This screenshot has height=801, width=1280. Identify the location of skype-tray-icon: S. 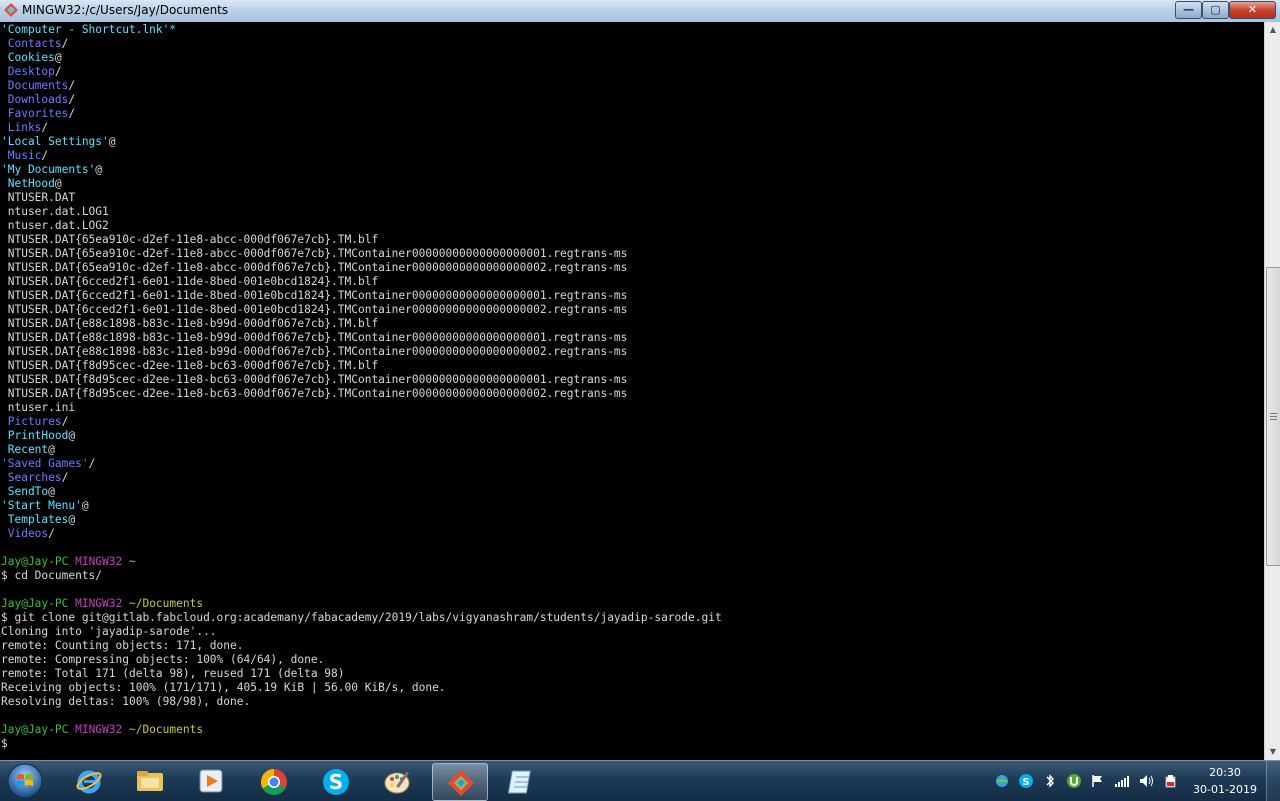
(1026, 781).